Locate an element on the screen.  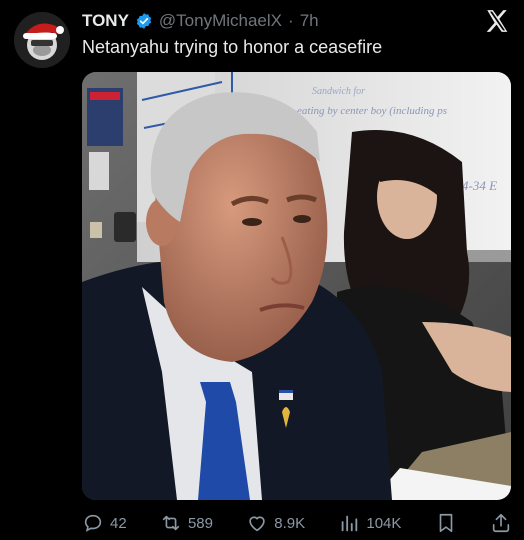
author-handle: @TonyMichaelX is located at coordinates (220, 21).